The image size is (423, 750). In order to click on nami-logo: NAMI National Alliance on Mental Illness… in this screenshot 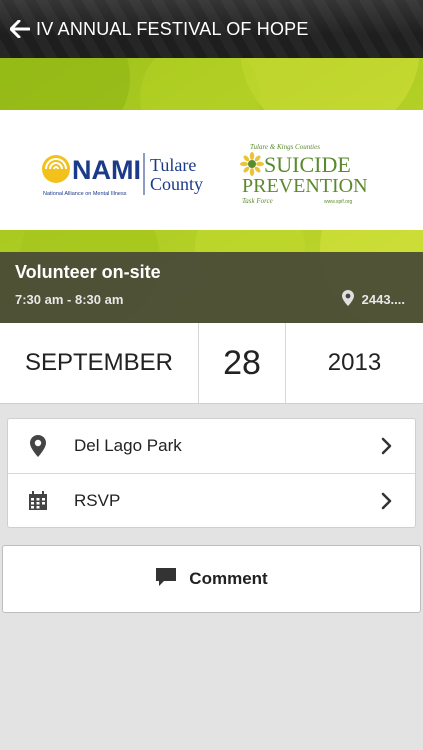, I will do `click(130, 172)`.